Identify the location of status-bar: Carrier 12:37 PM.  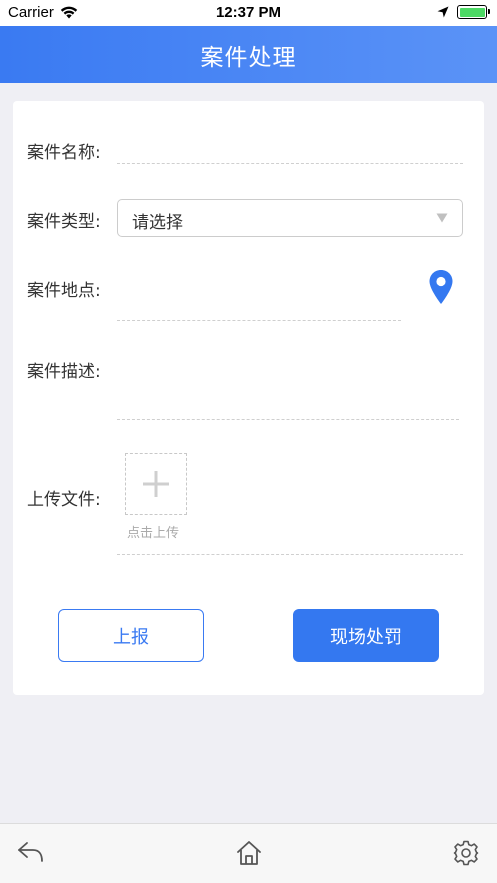
(248, 13).